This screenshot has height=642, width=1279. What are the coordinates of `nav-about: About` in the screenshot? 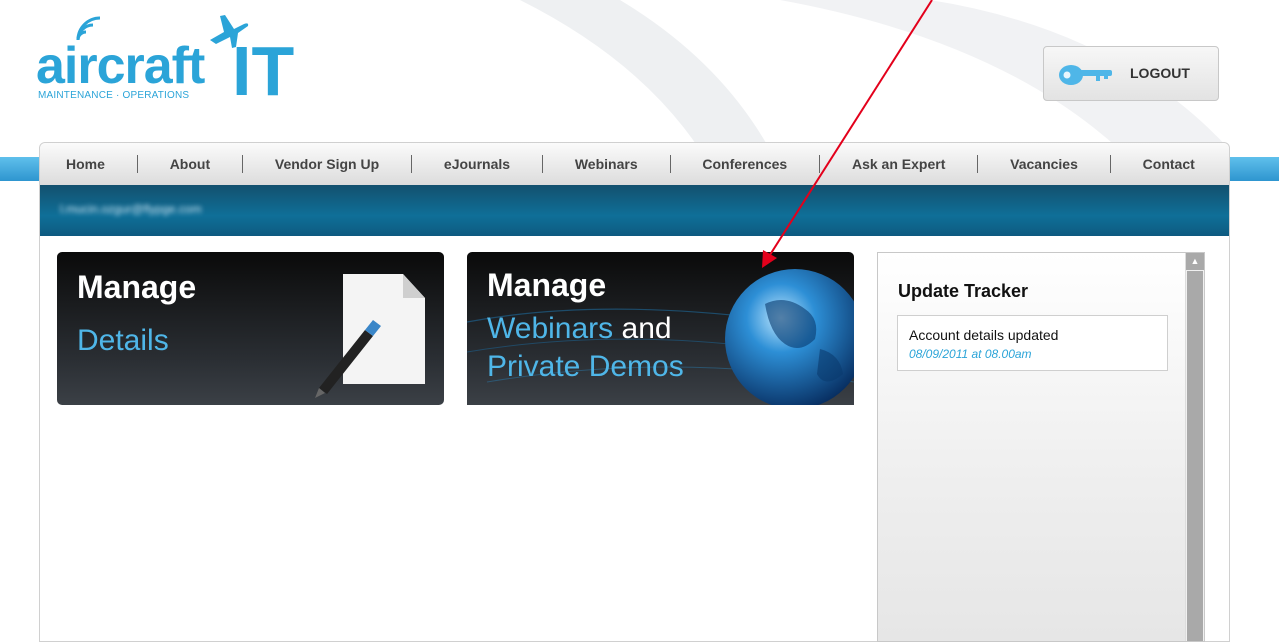 It's located at (190, 164).